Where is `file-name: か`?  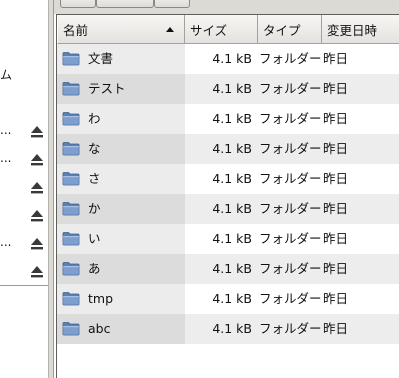
file-name: か is located at coordinates (94, 208).